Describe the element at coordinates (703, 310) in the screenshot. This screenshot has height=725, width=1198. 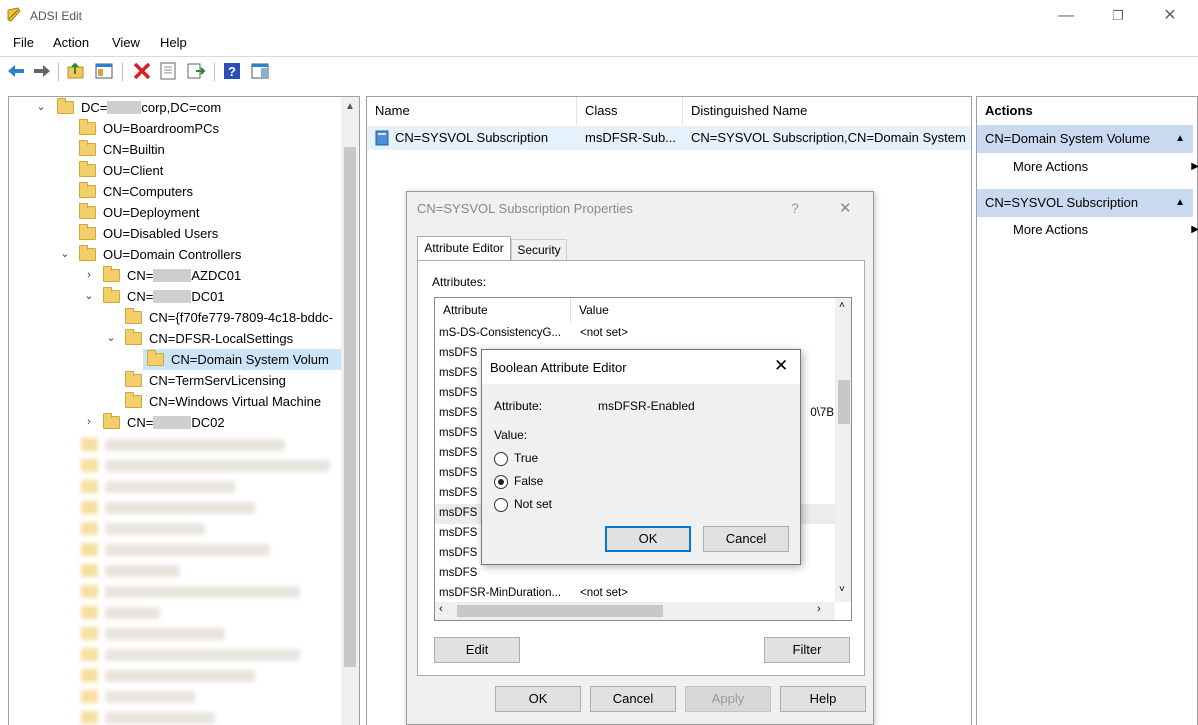
I see `column-header-value: Value` at that location.